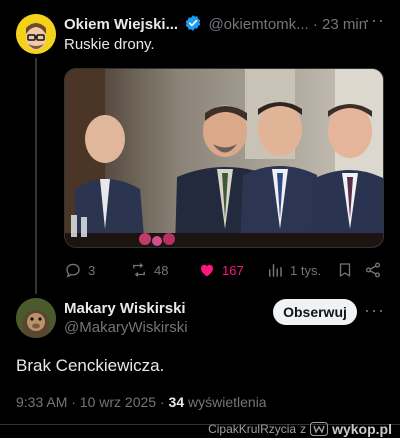 This screenshot has width=400, height=438. What do you see at coordinates (139, 270) in the screenshot?
I see `repost-icon` at bounding box center [139, 270].